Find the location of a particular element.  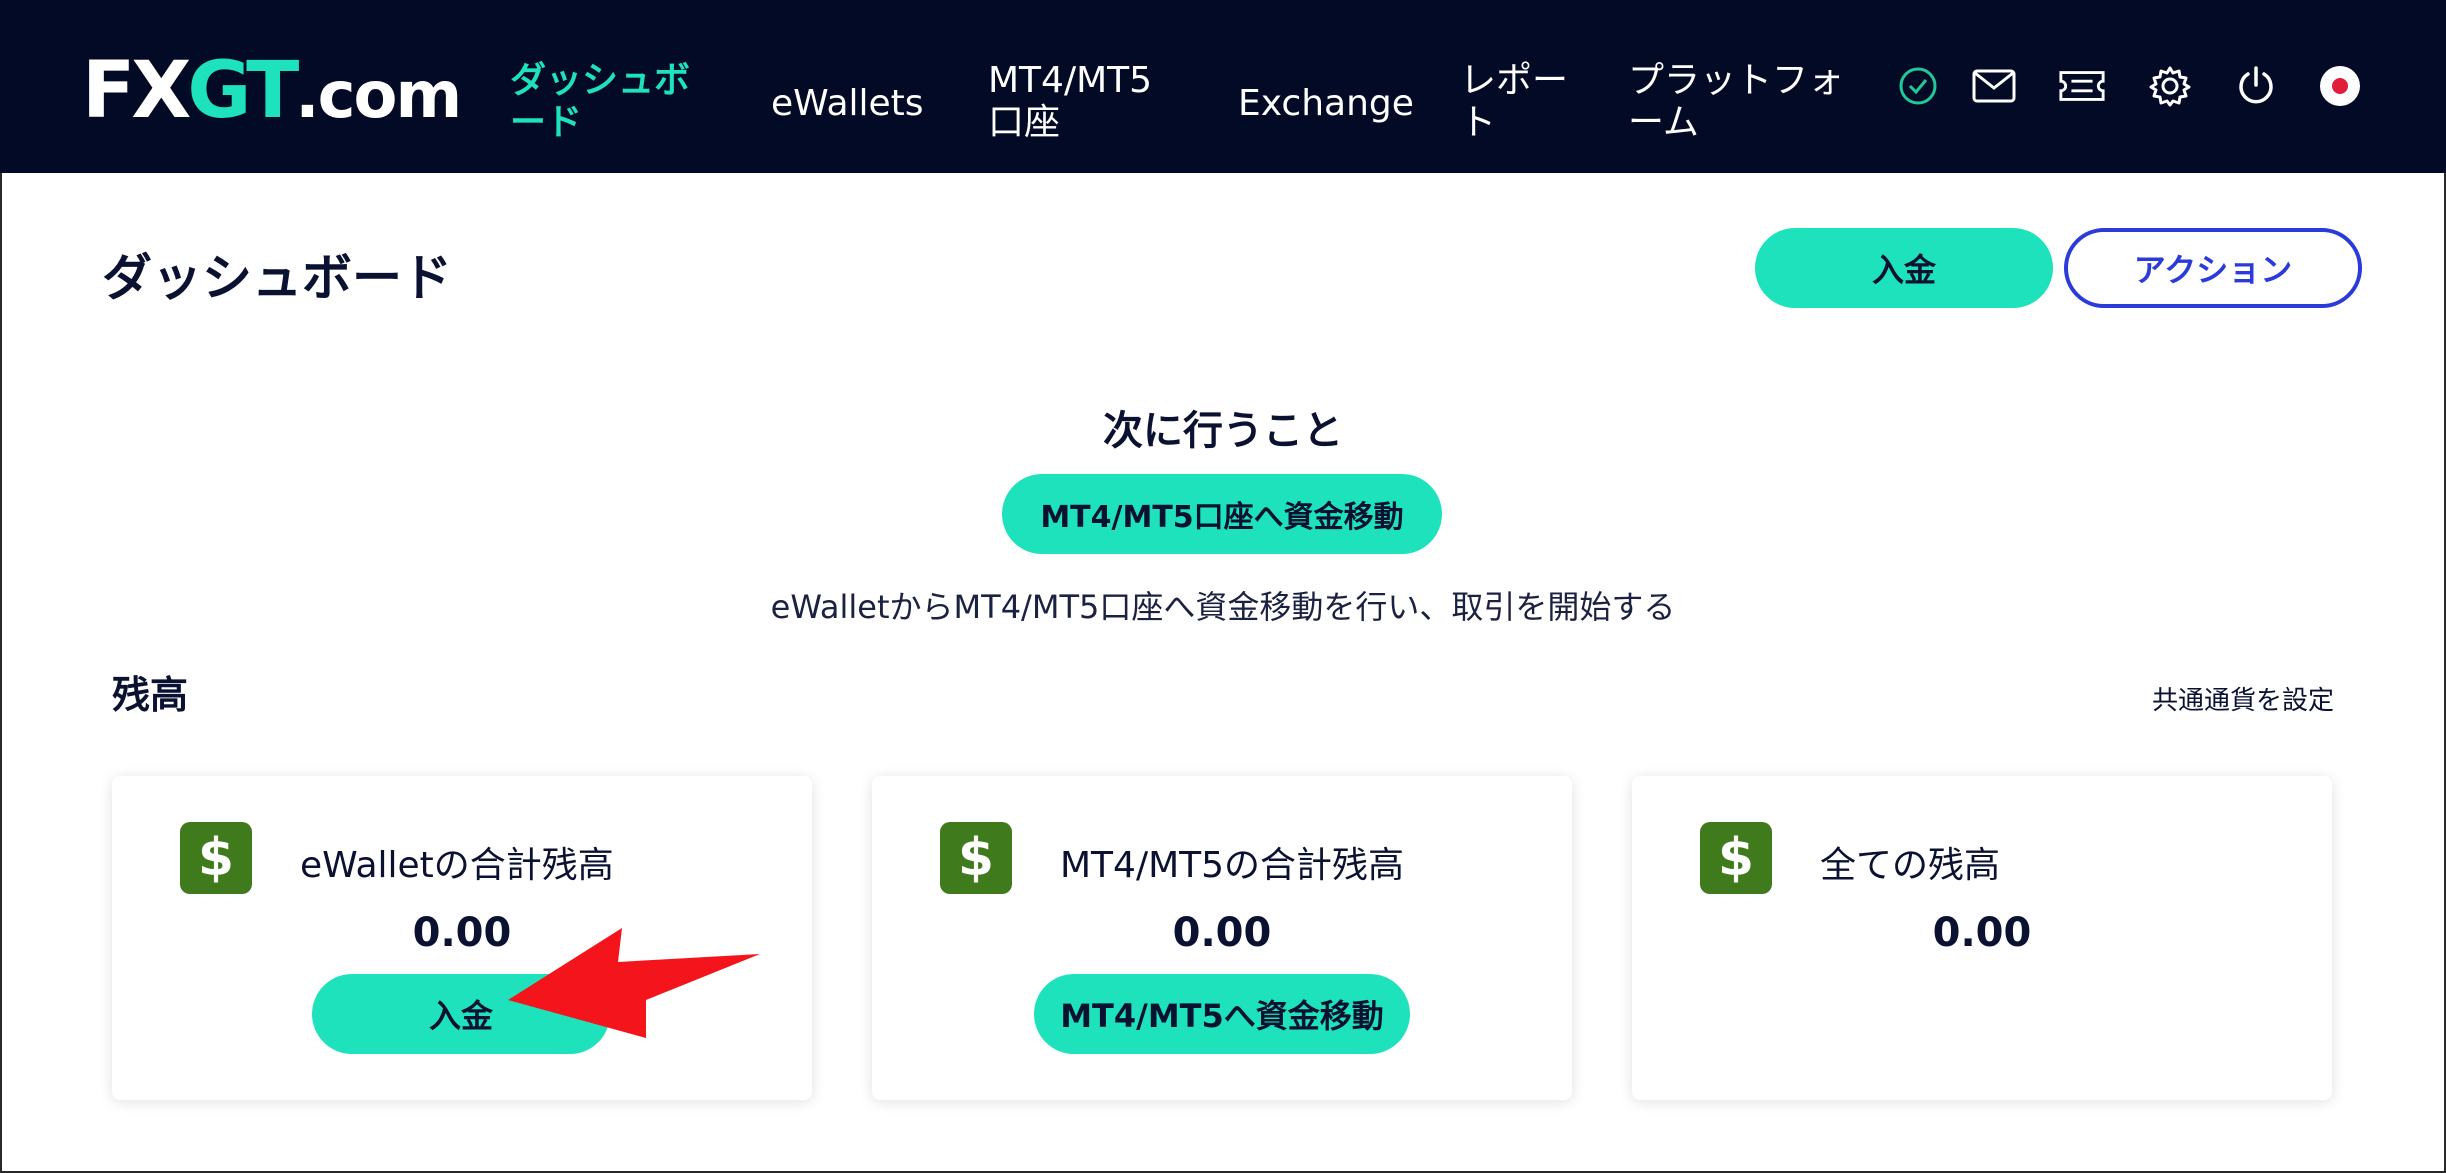

nav-mt-line1: MT4/MT5 is located at coordinates (1070, 80).